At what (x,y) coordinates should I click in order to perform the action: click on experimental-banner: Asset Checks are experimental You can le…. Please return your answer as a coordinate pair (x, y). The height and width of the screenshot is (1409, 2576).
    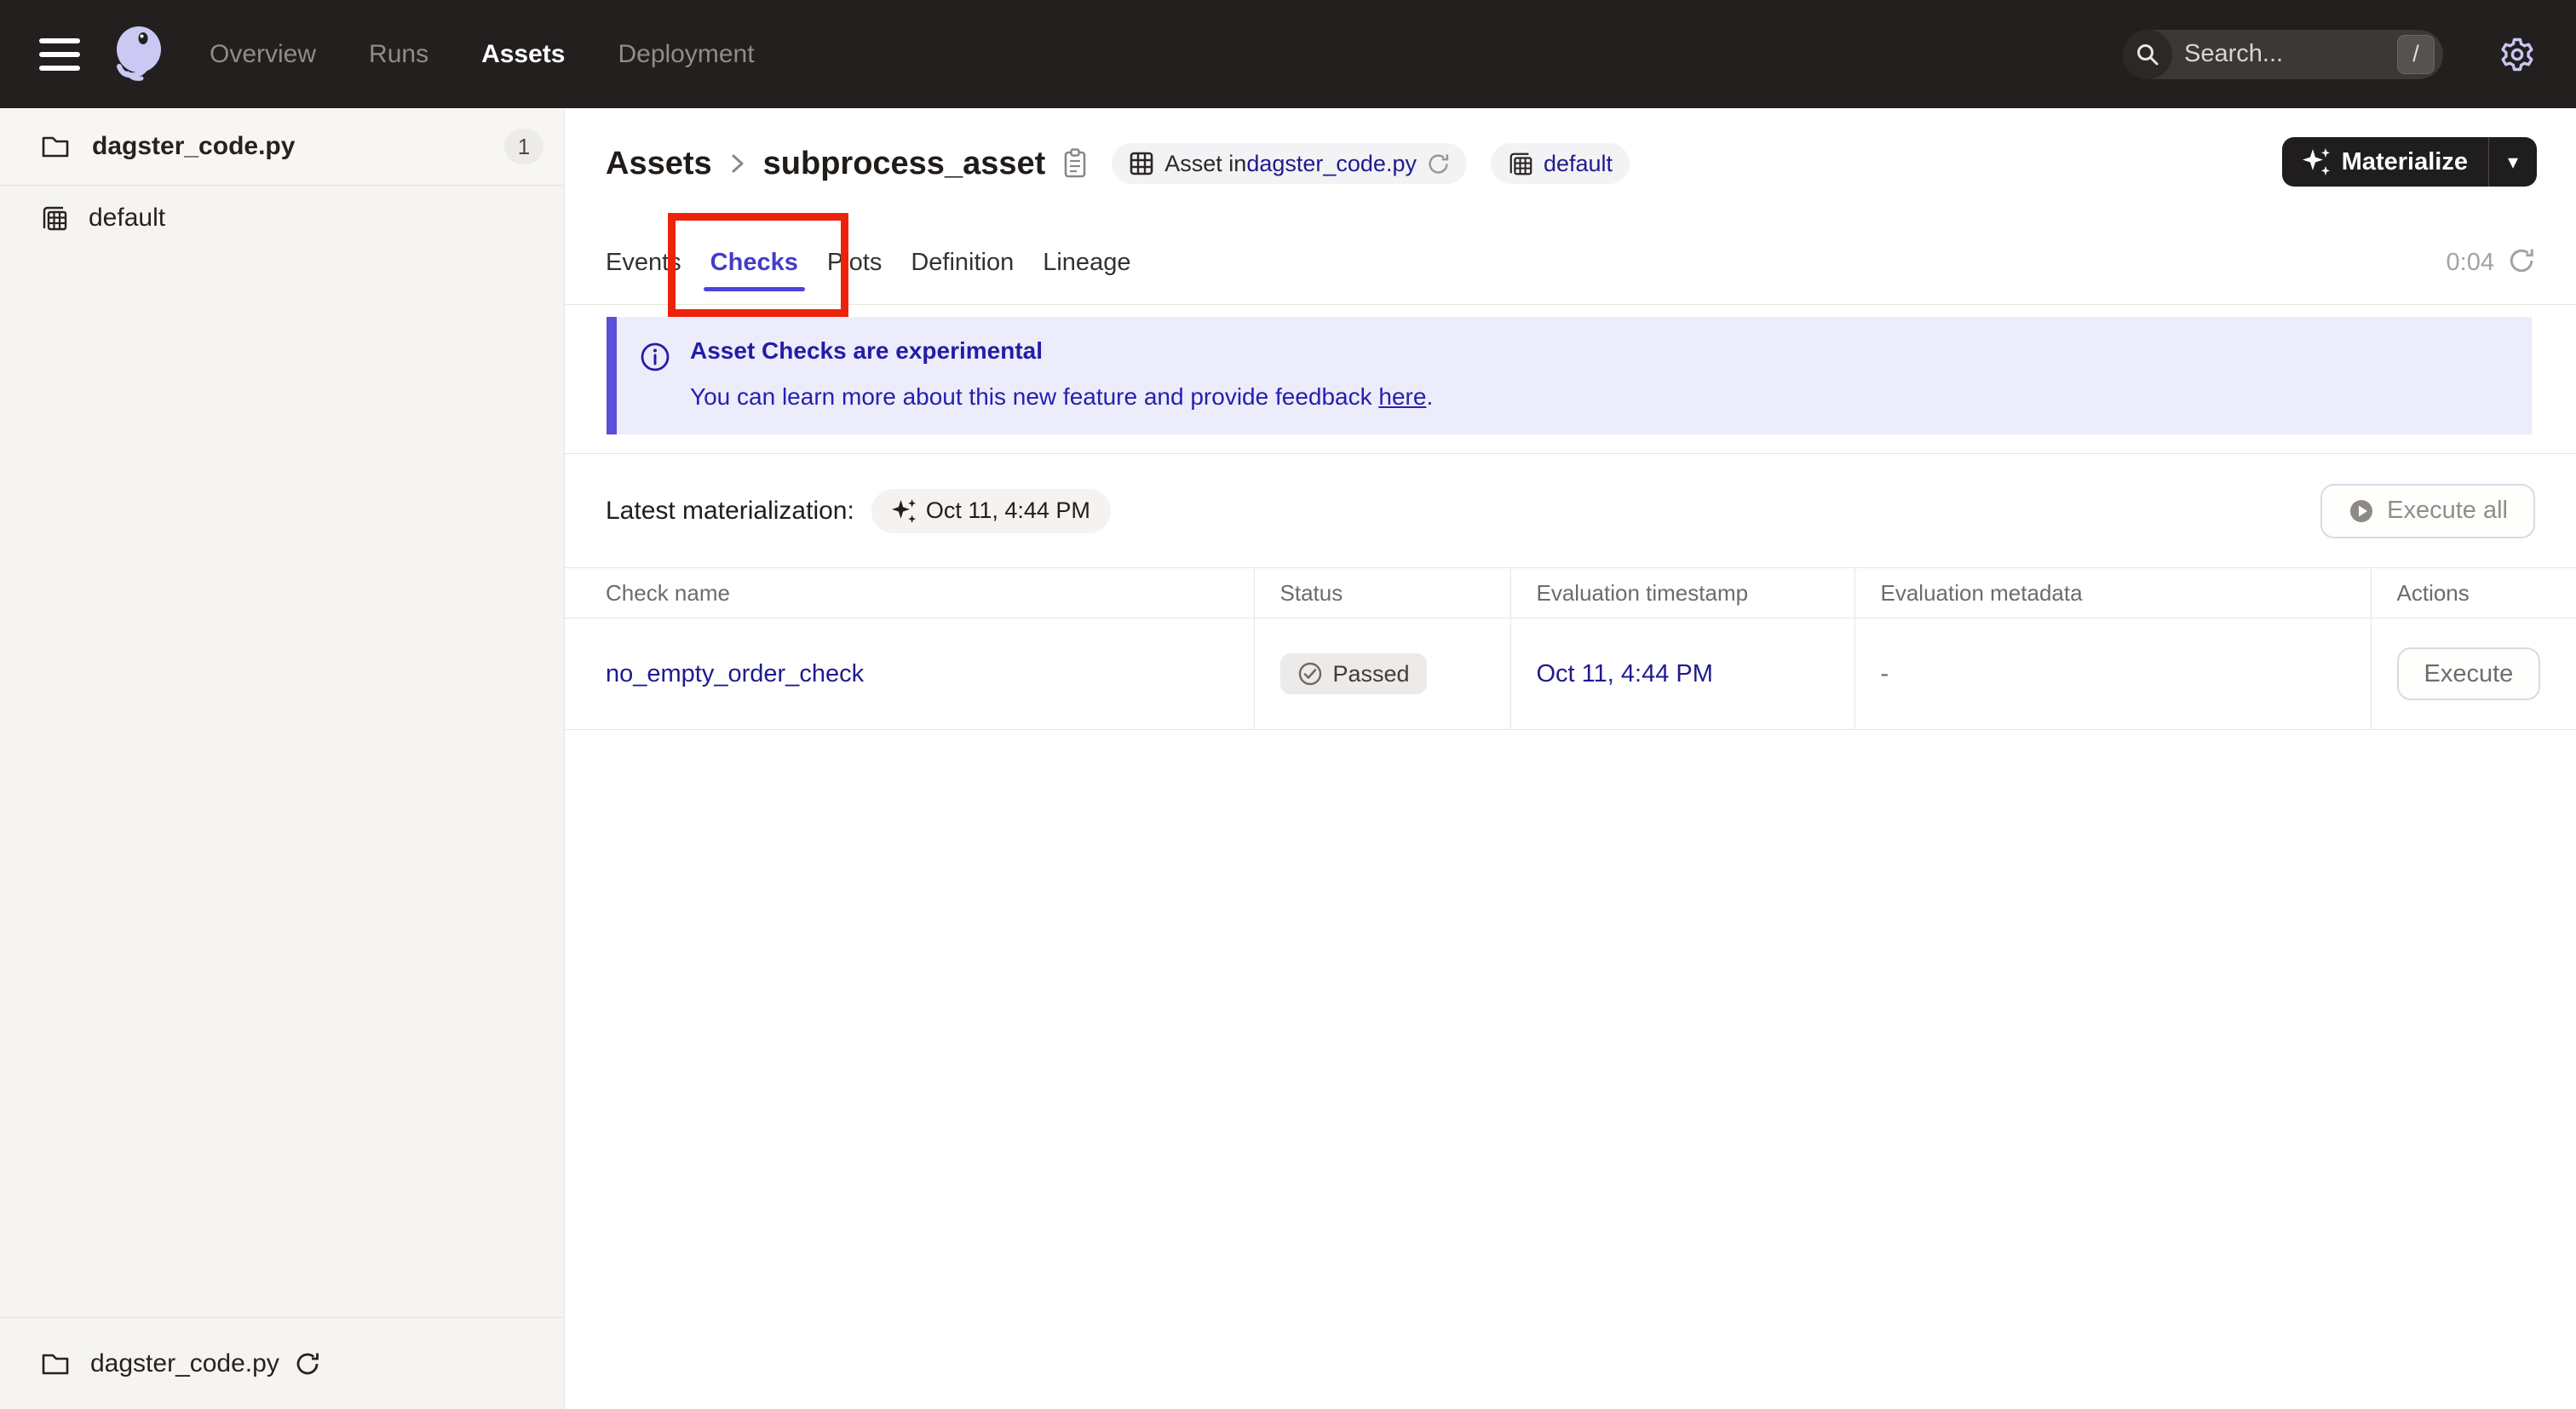
    Looking at the image, I should click on (1569, 375).